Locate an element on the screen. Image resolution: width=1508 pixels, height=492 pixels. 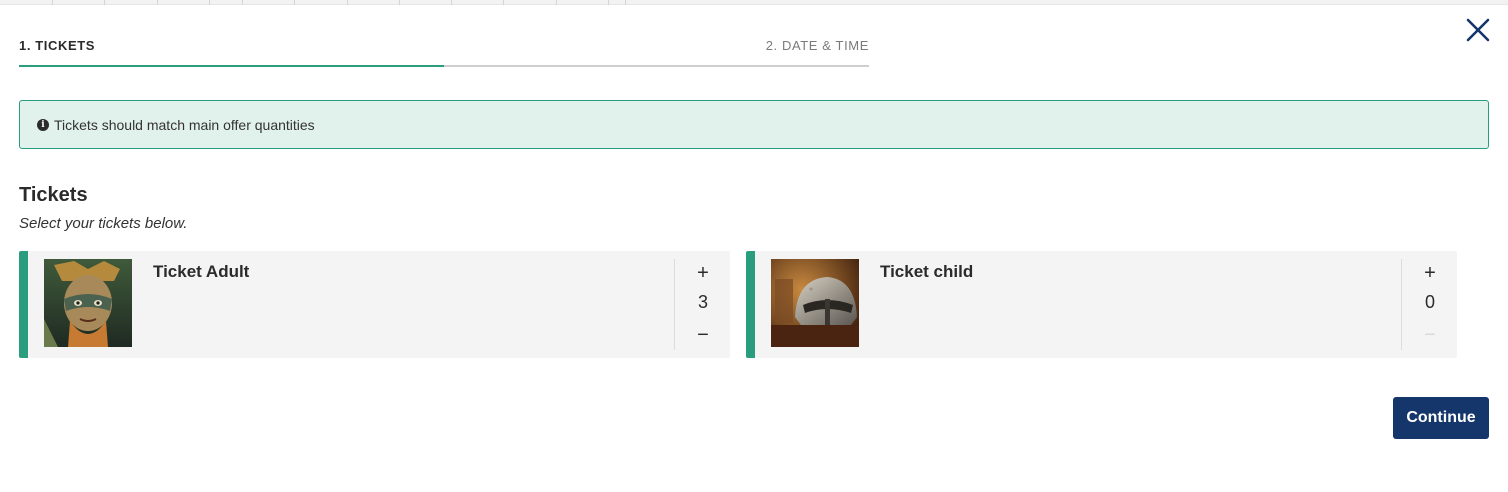
background-strip is located at coordinates (754, 2).